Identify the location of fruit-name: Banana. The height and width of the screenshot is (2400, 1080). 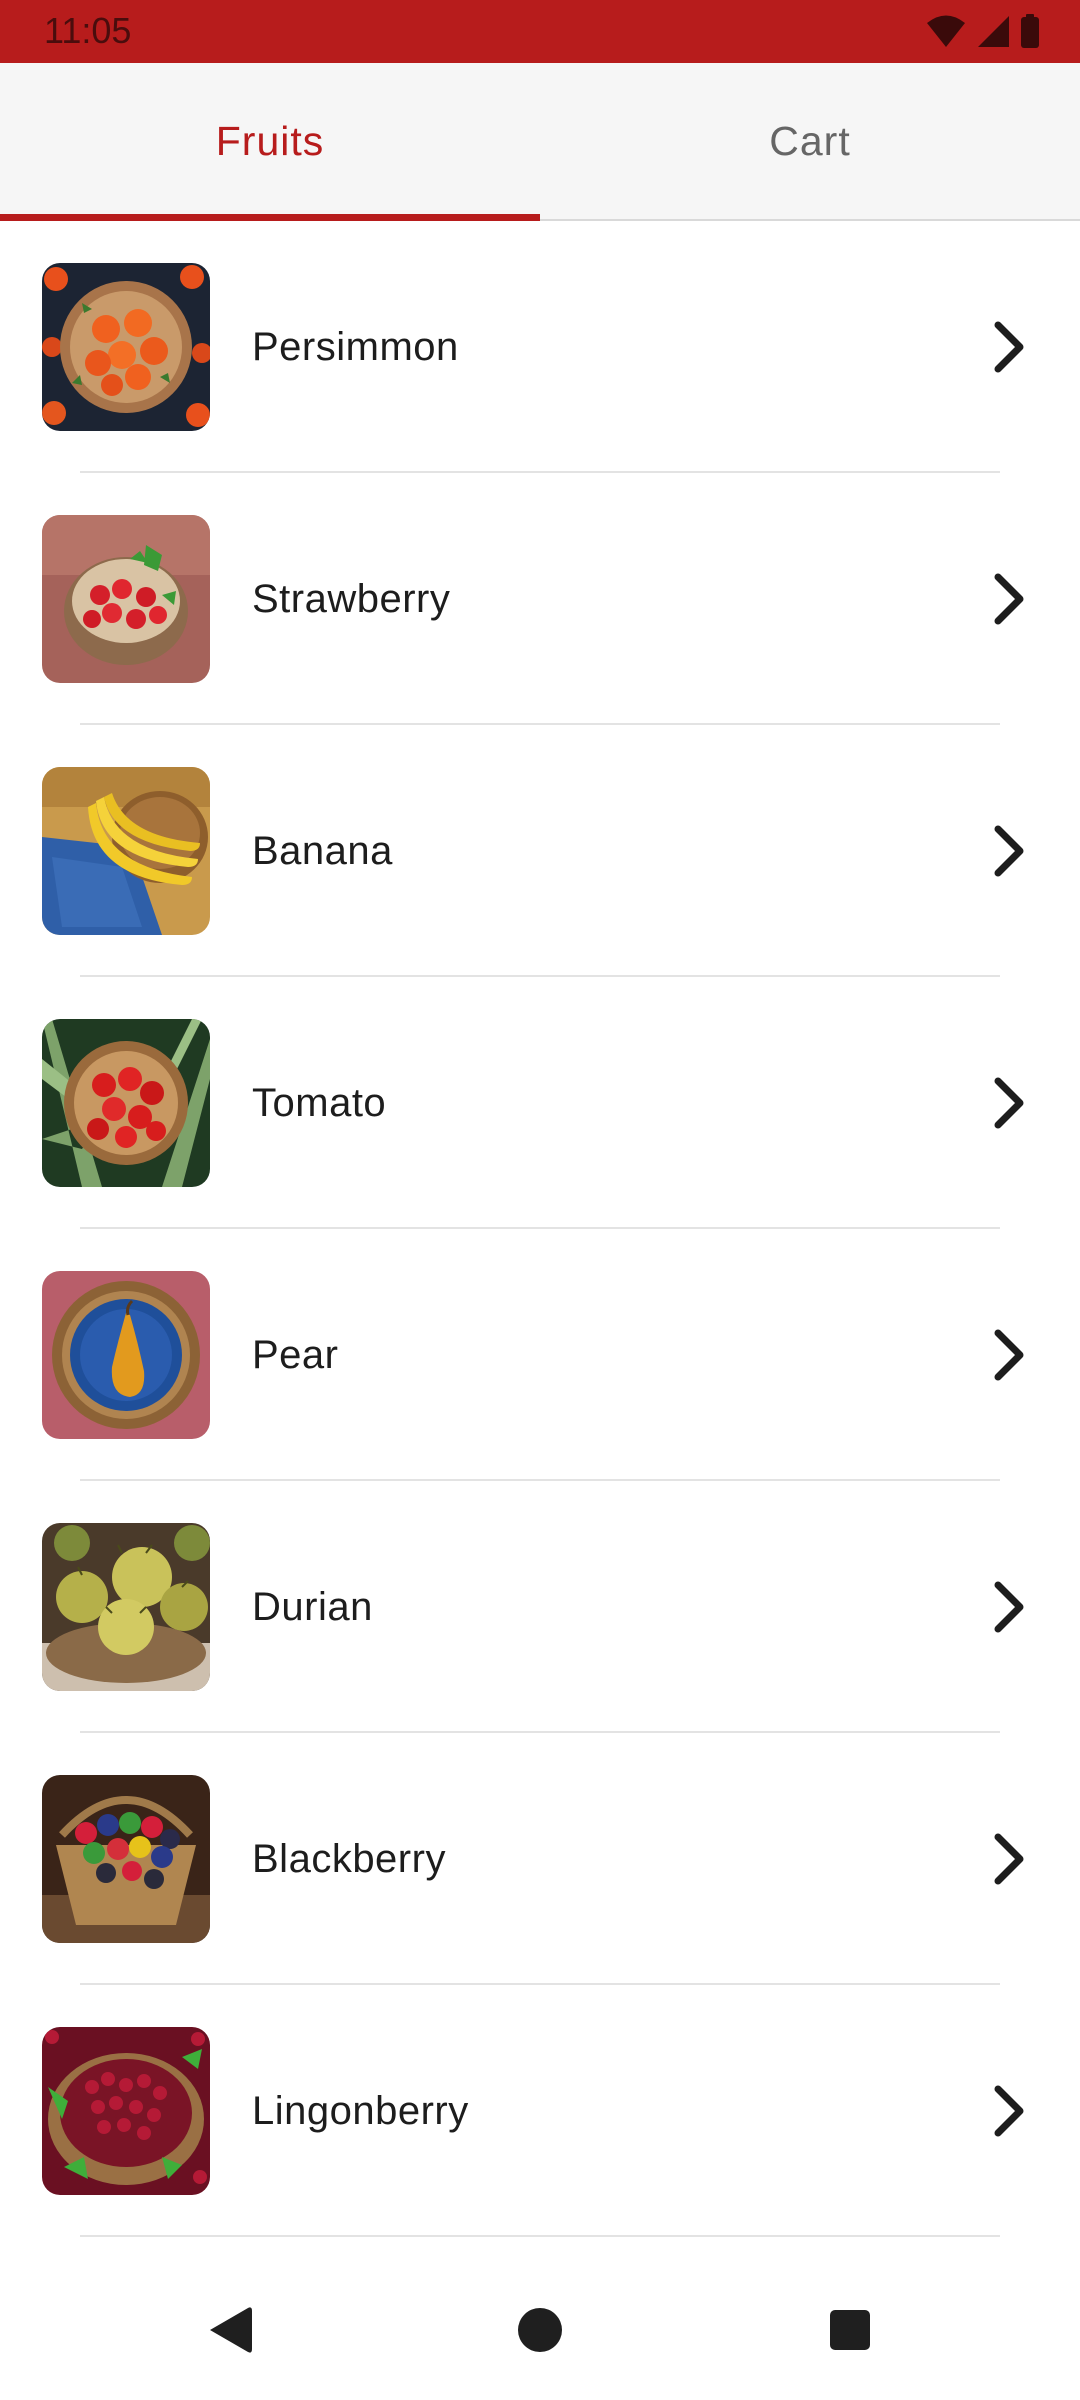
(322, 850).